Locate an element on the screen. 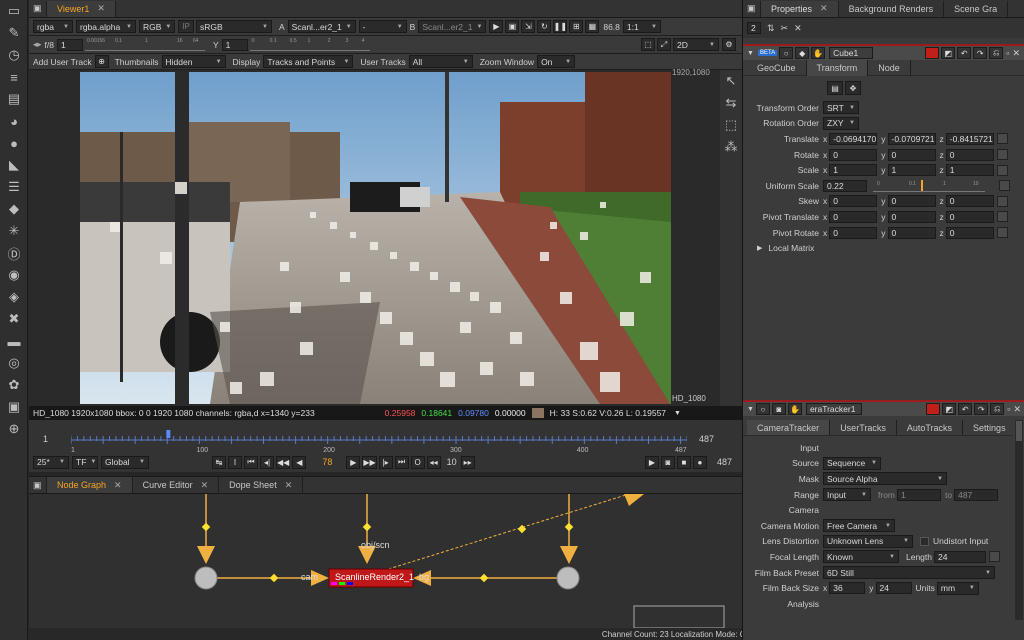  pointer-icon: ↖ is located at coordinates (731, 81).